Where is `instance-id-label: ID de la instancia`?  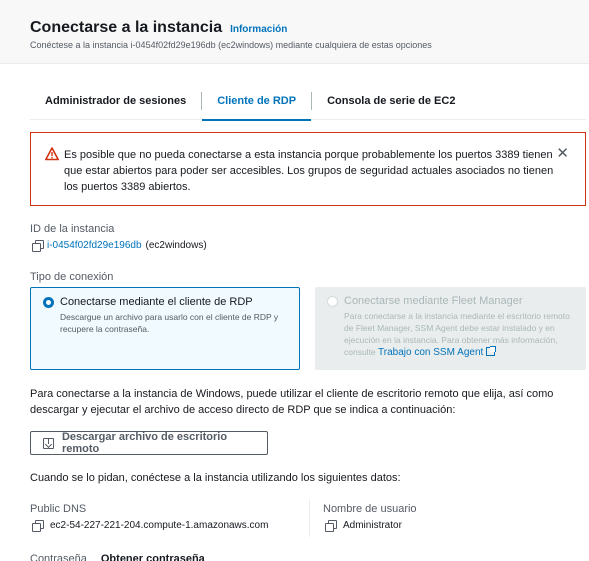 instance-id-label: ID de la instancia is located at coordinates (72, 229).